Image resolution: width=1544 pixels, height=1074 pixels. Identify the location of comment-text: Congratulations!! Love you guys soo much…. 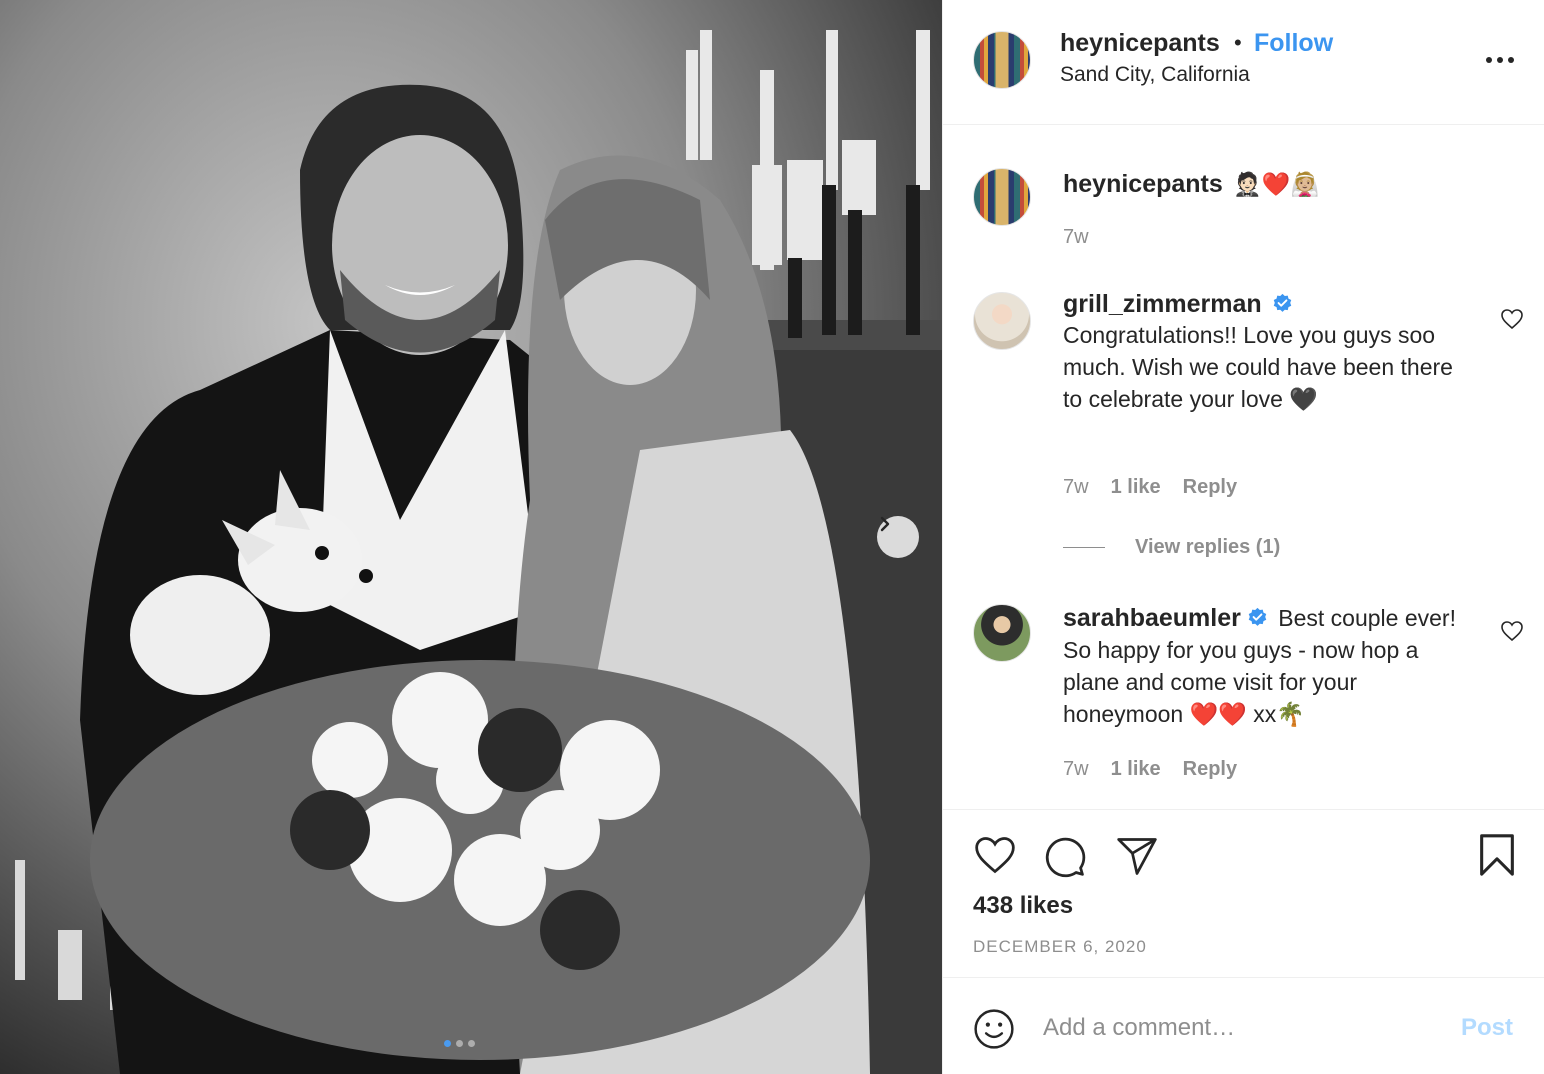
(1258, 367).